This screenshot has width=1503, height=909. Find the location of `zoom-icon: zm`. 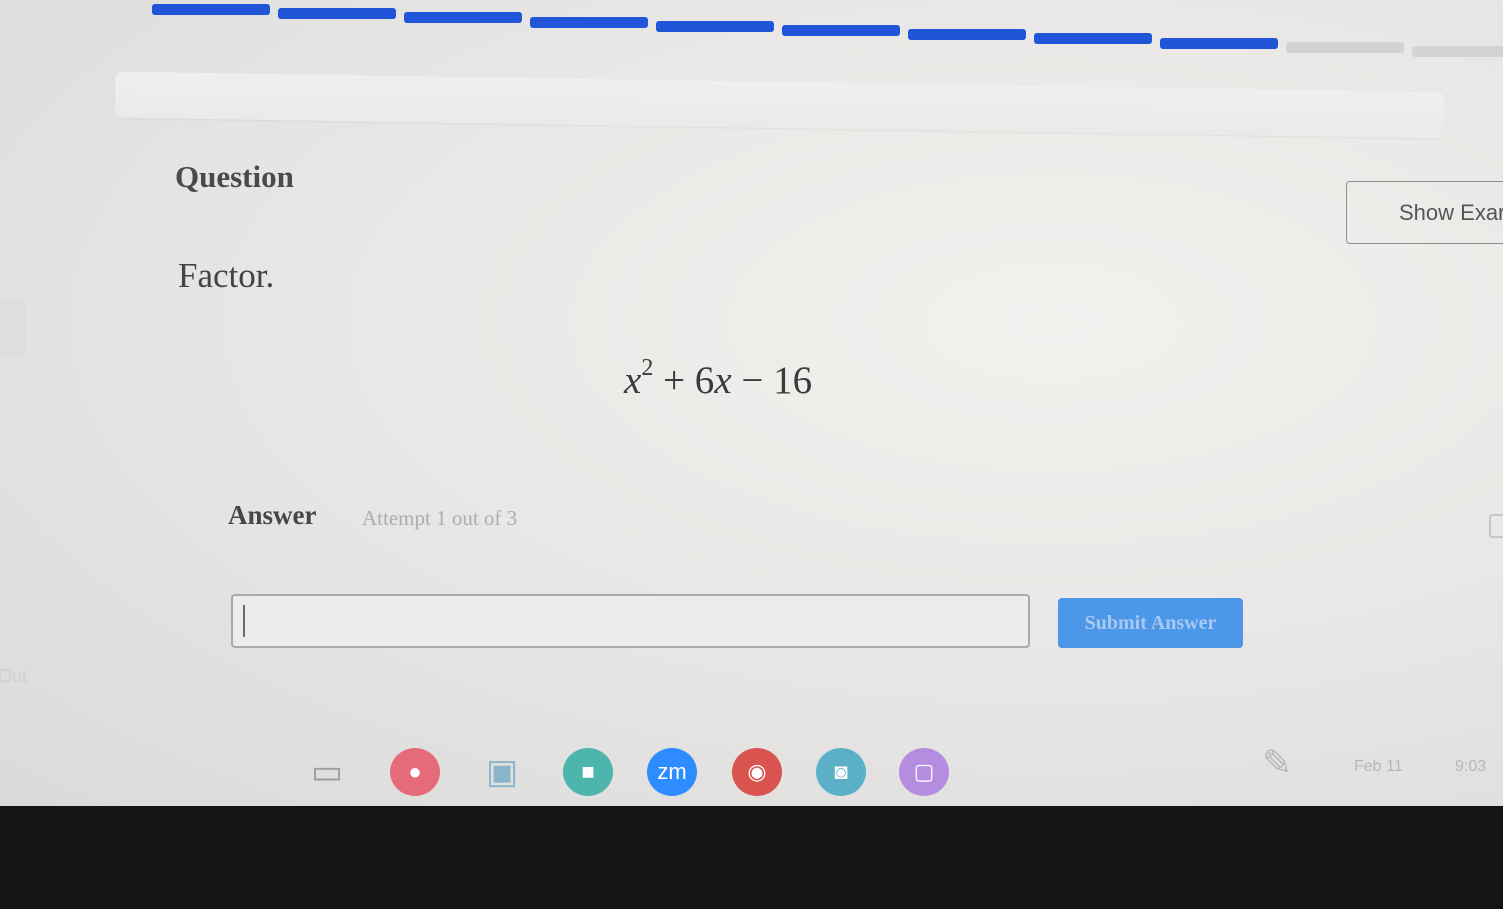

zoom-icon: zm is located at coordinates (672, 772).